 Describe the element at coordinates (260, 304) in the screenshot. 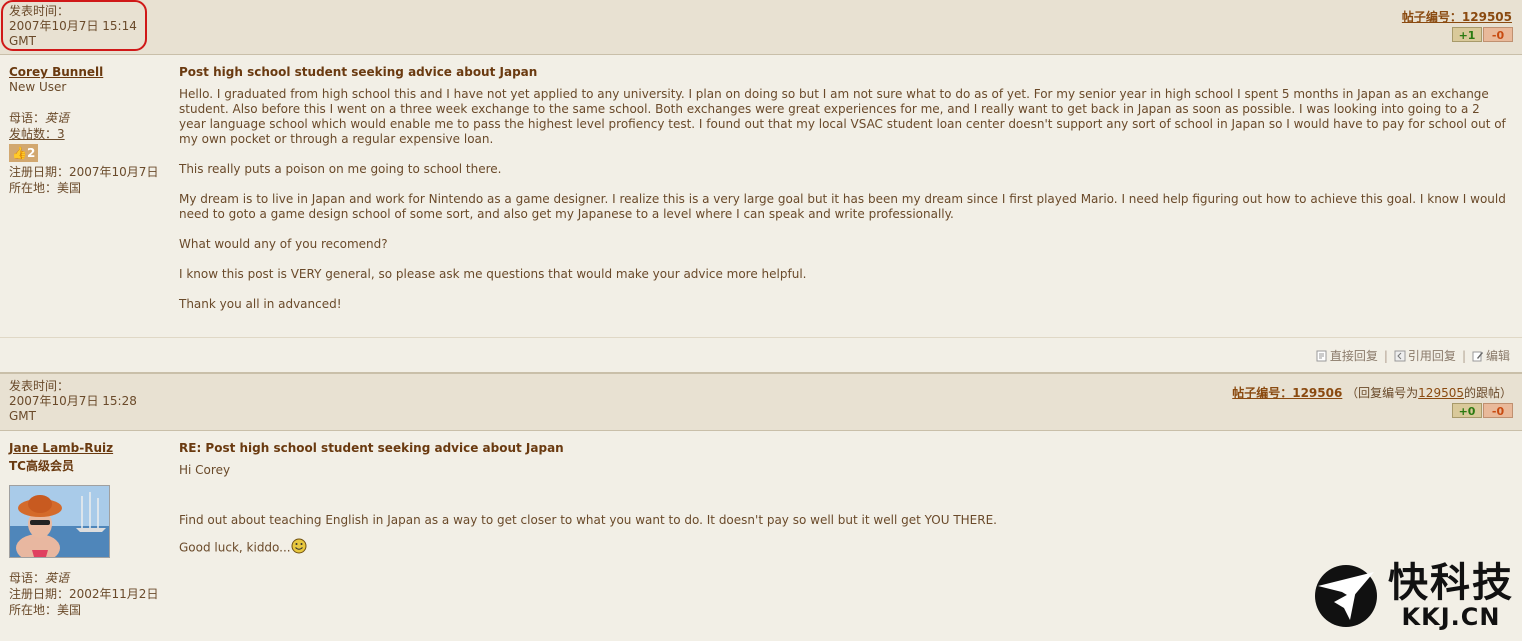

I see `paragraph: Thank you all in advanced!` at that location.